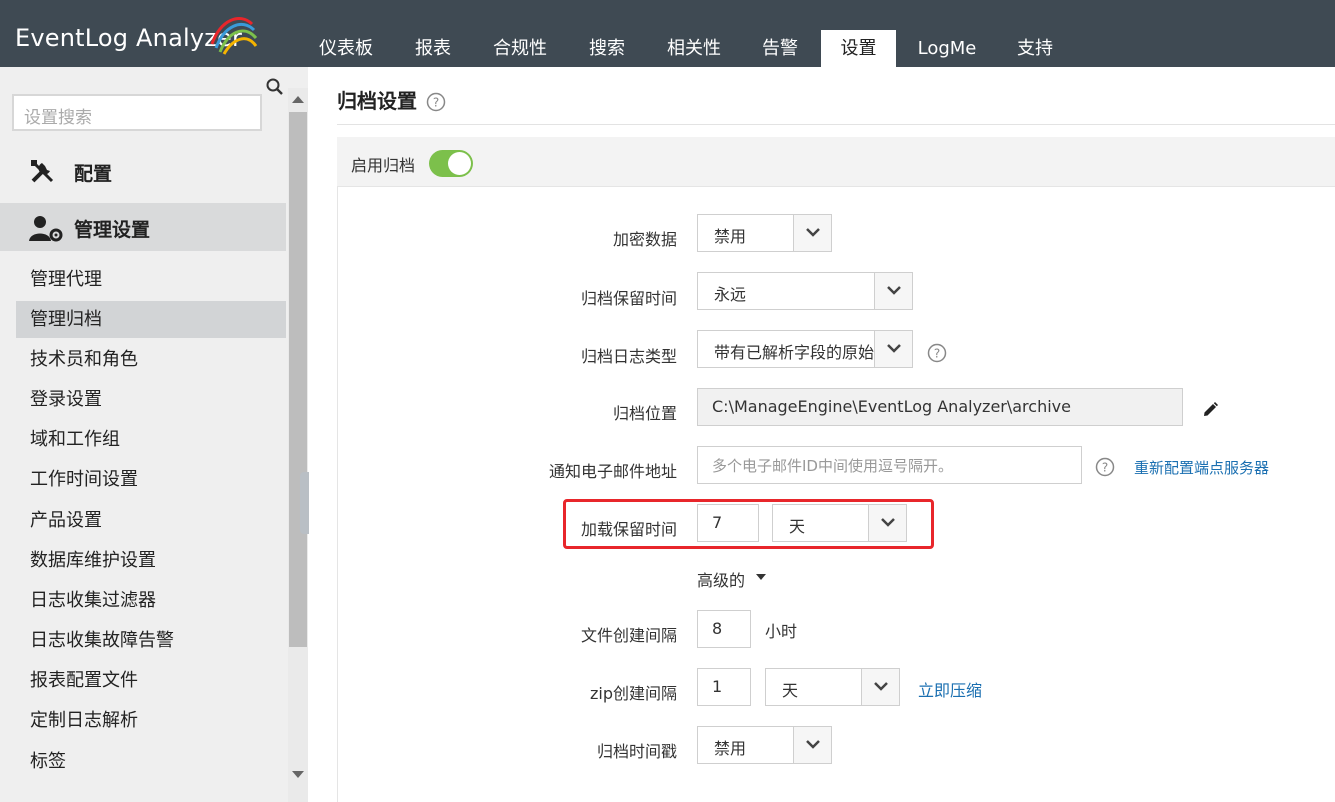 The width and height of the screenshot is (1335, 802). What do you see at coordinates (781, 631) in the screenshot?
I see `file-interval-unit: 小时` at bounding box center [781, 631].